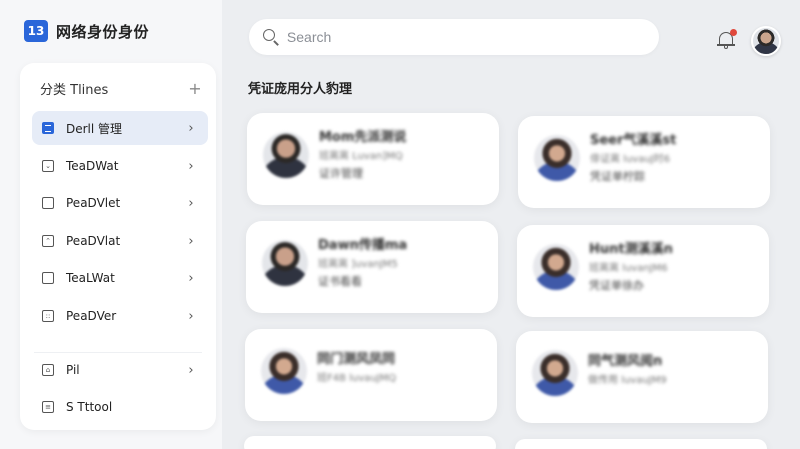 The width and height of the screenshot is (800, 449). I want to click on nav-item-label: S Tttool, so click(89, 407).